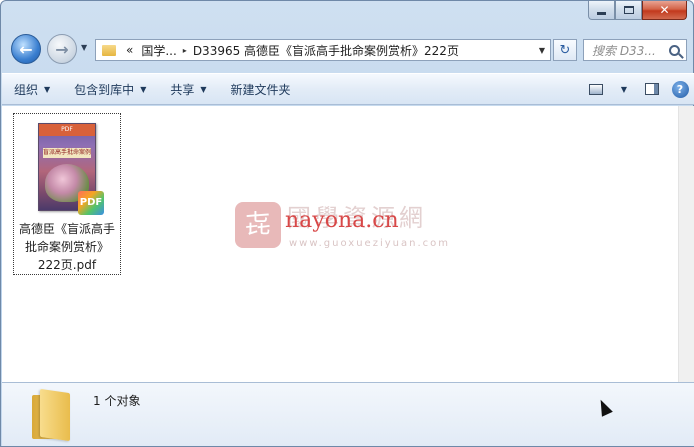  I want to click on include-in-library-label: 包含到库中, so click(104, 89).